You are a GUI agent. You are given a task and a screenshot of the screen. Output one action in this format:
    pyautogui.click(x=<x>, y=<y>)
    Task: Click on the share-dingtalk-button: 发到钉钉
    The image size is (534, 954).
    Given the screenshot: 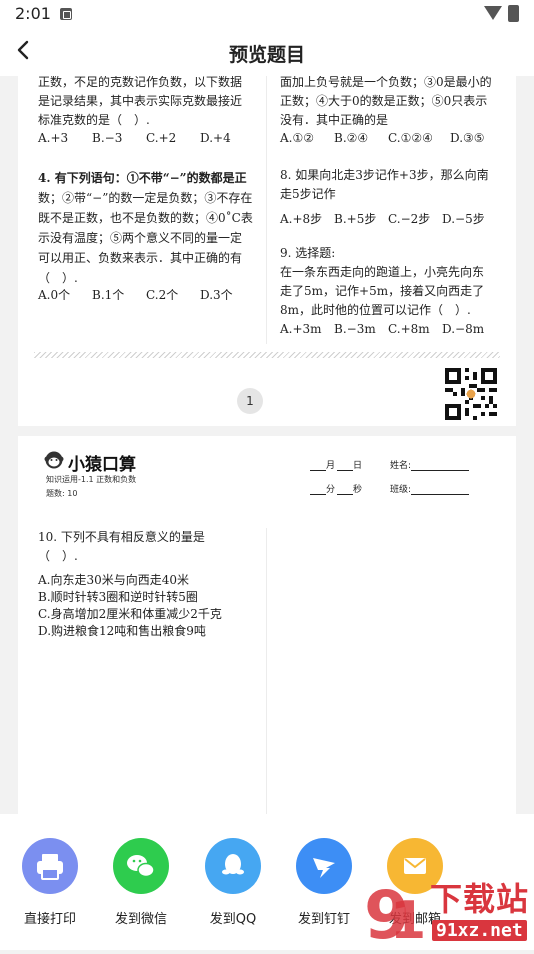 What is the action you would take?
    pyautogui.click(x=324, y=882)
    